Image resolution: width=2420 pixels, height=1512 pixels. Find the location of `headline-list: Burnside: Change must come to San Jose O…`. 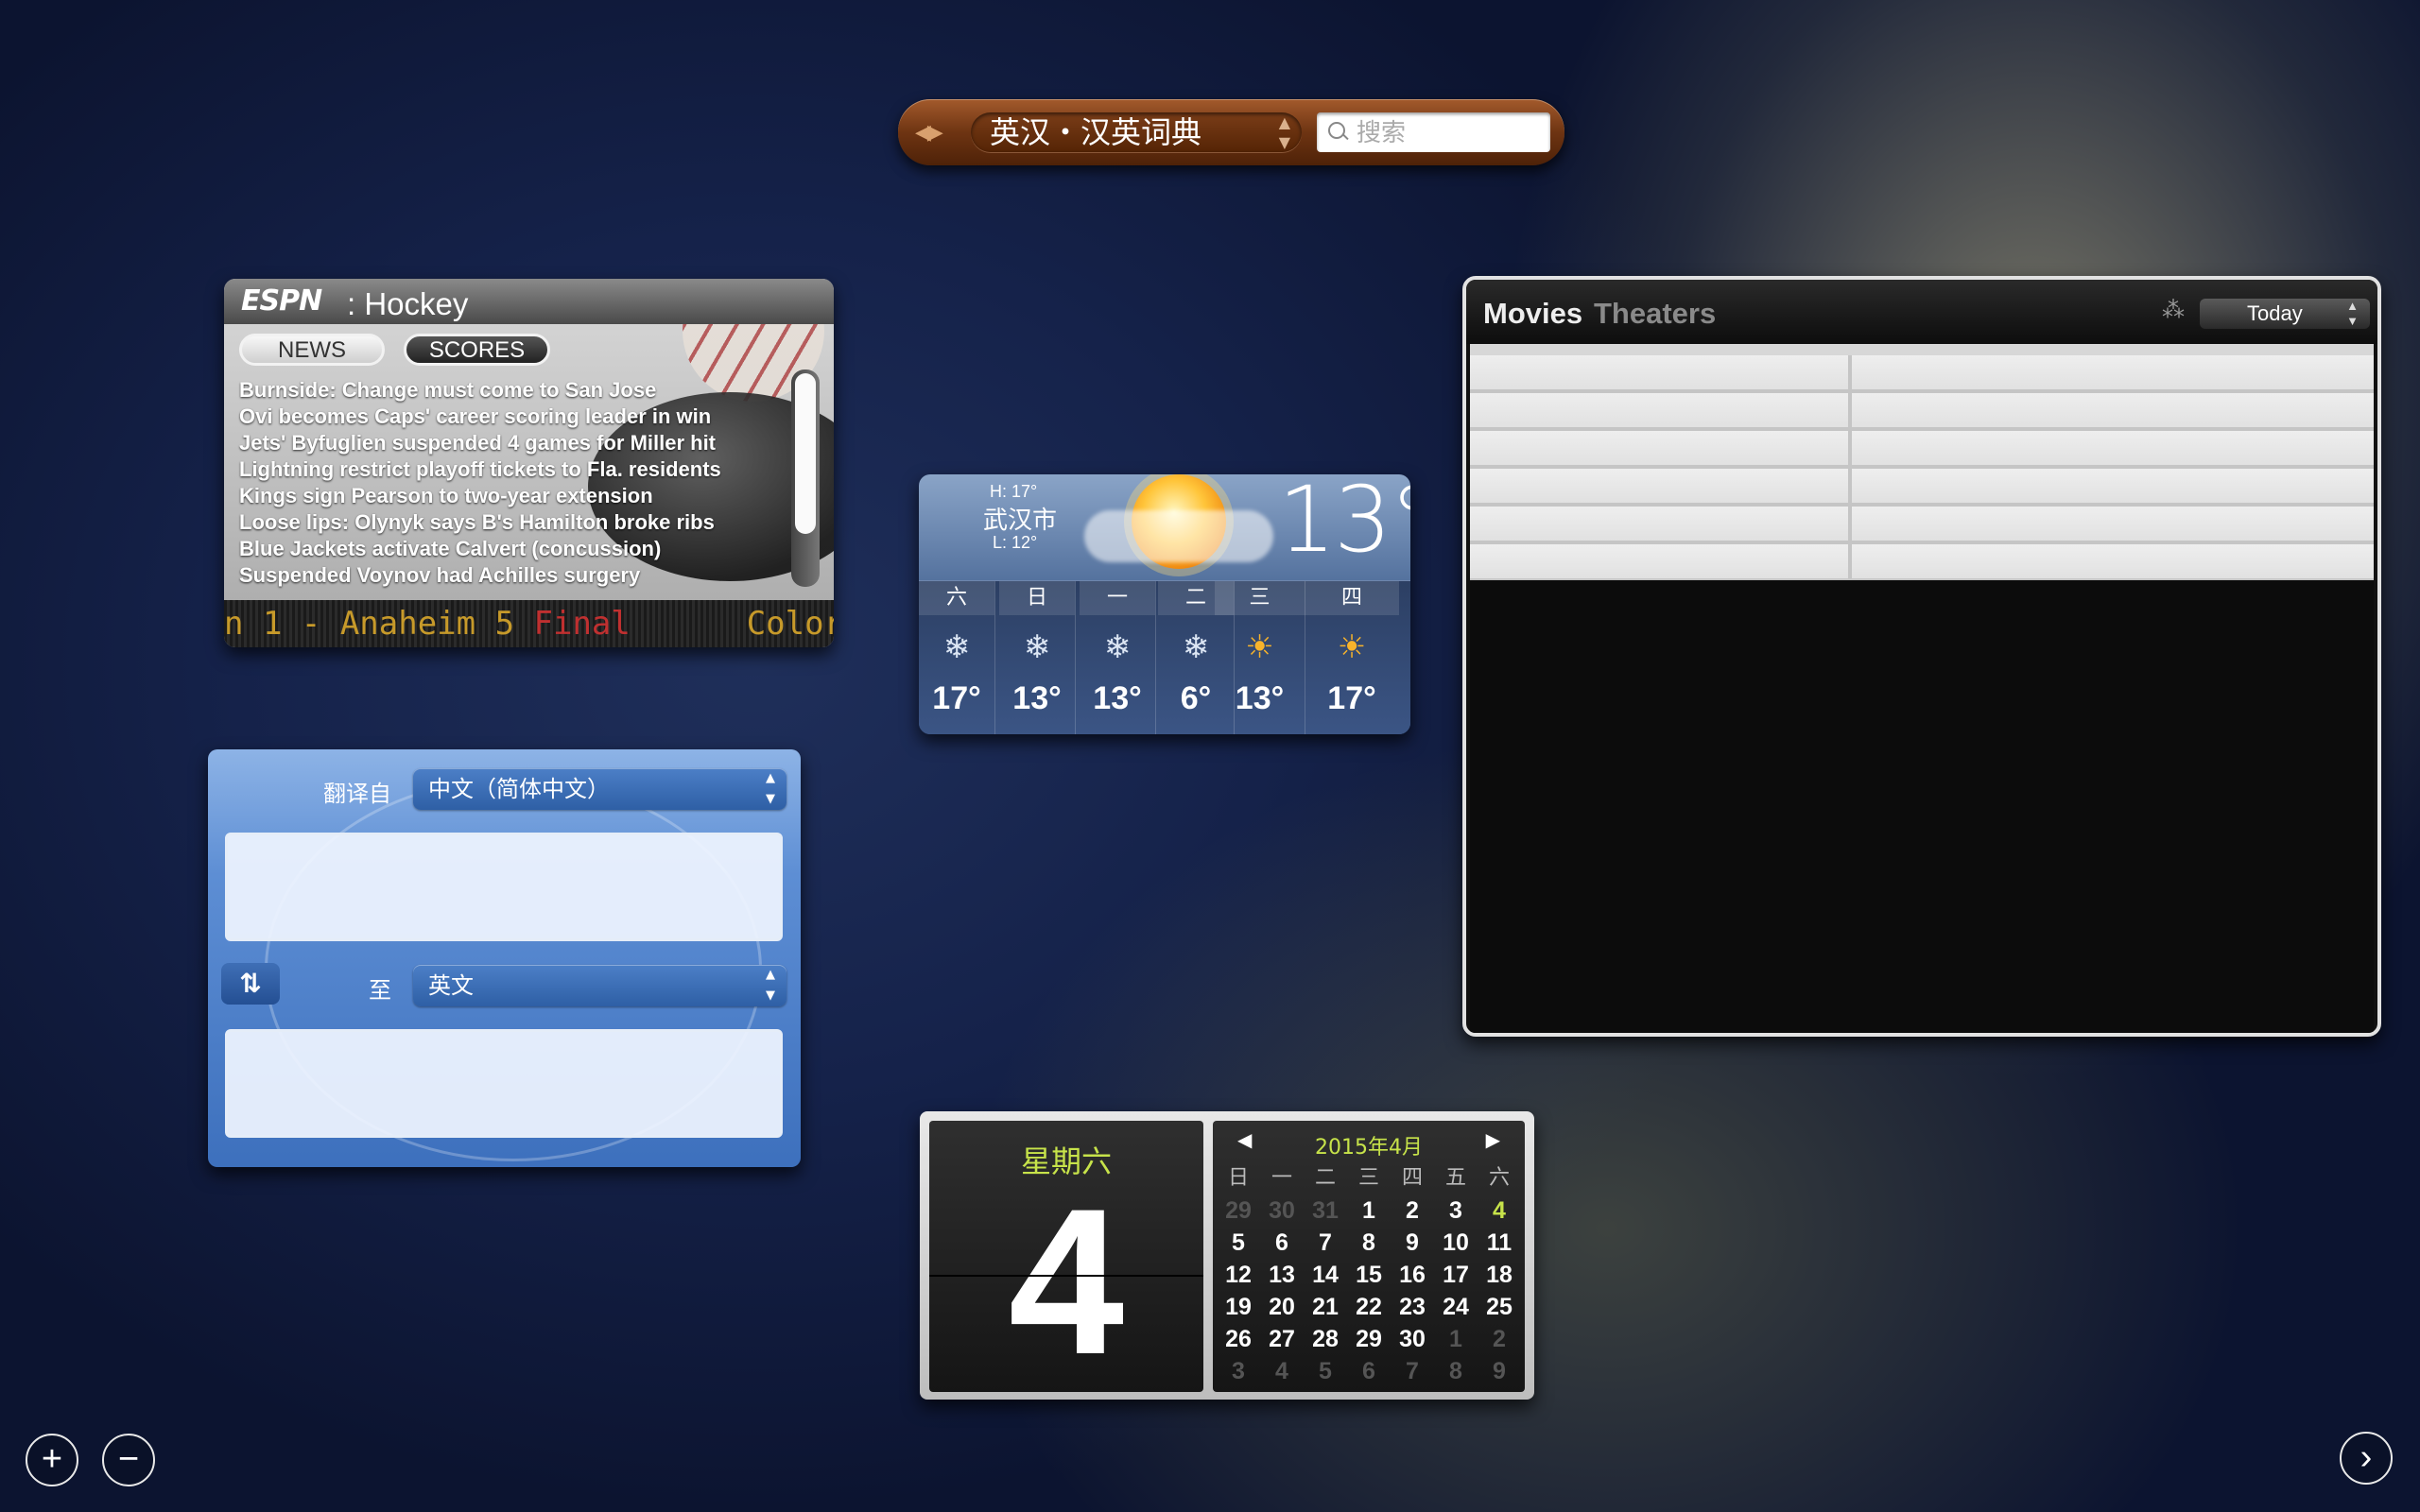

headline-list: Burnside: Change must come to San Jose O… is located at coordinates (494, 483).